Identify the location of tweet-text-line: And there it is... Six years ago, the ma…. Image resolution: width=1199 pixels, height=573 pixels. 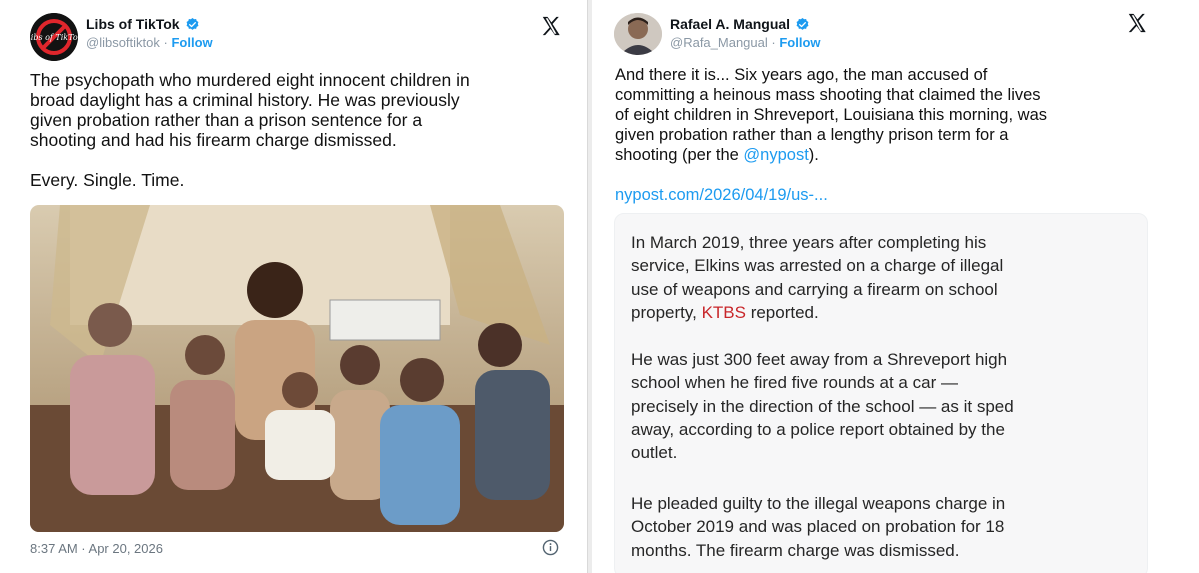
(801, 75).